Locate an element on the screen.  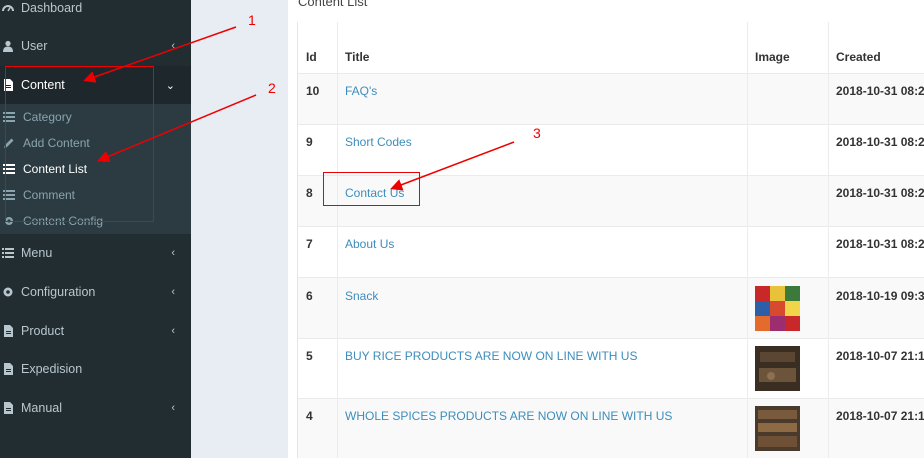
row-id: 7 is located at coordinates (309, 244).